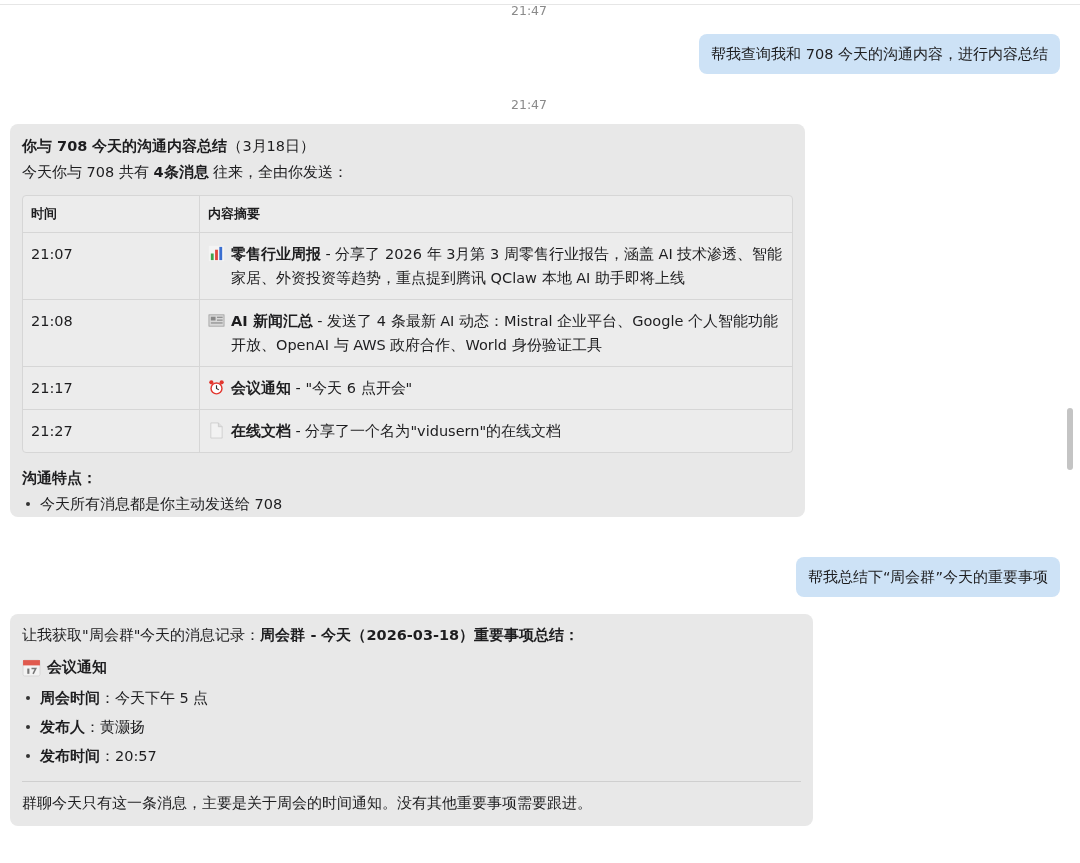  I want to click on document-icon, so click(216, 430).